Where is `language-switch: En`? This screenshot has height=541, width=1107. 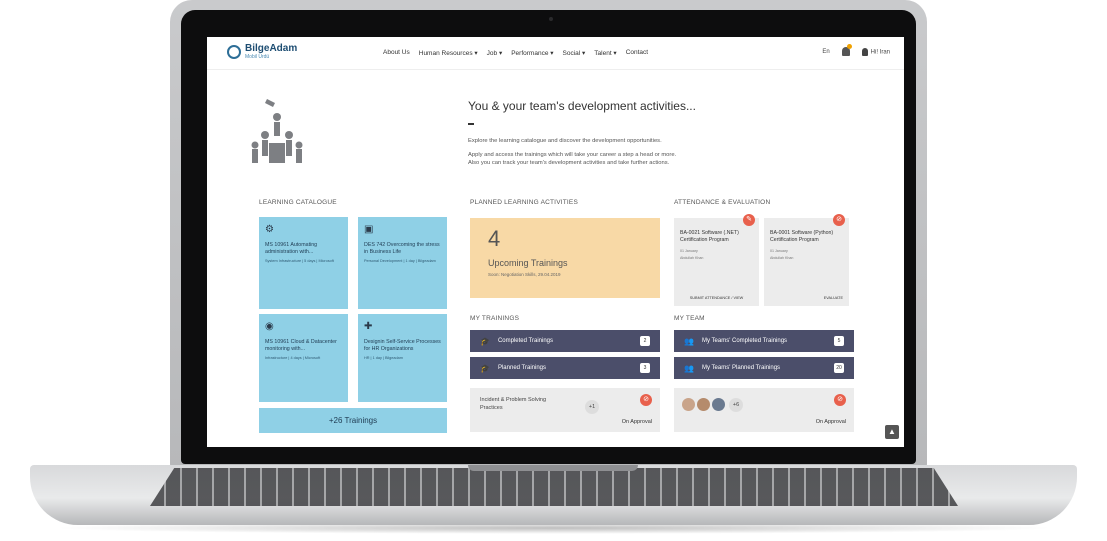
language-switch: En is located at coordinates (825, 52).